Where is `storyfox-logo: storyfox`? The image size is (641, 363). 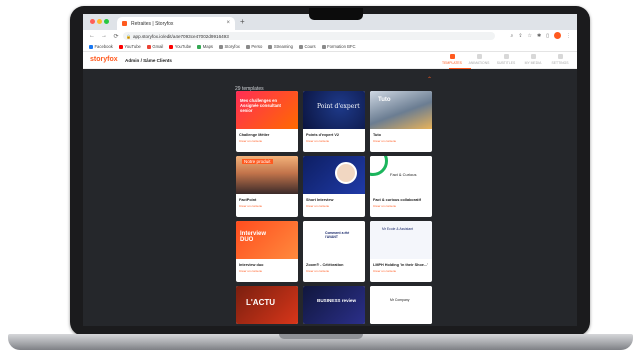
storyfox-logo: storyfox is located at coordinates (104, 59).